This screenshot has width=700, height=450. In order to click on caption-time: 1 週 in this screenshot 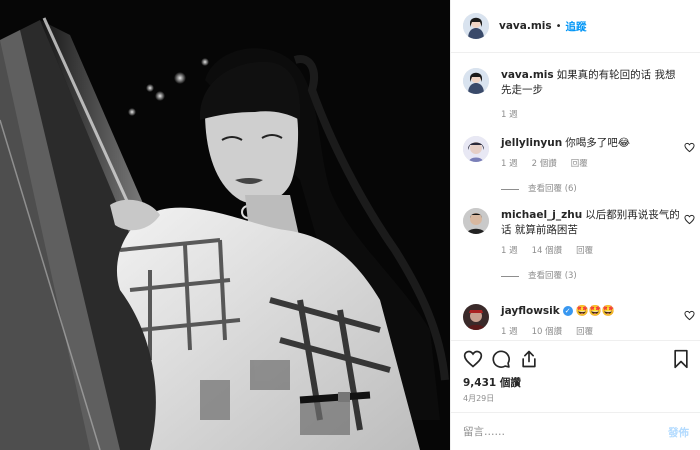, I will do `click(509, 115)`.